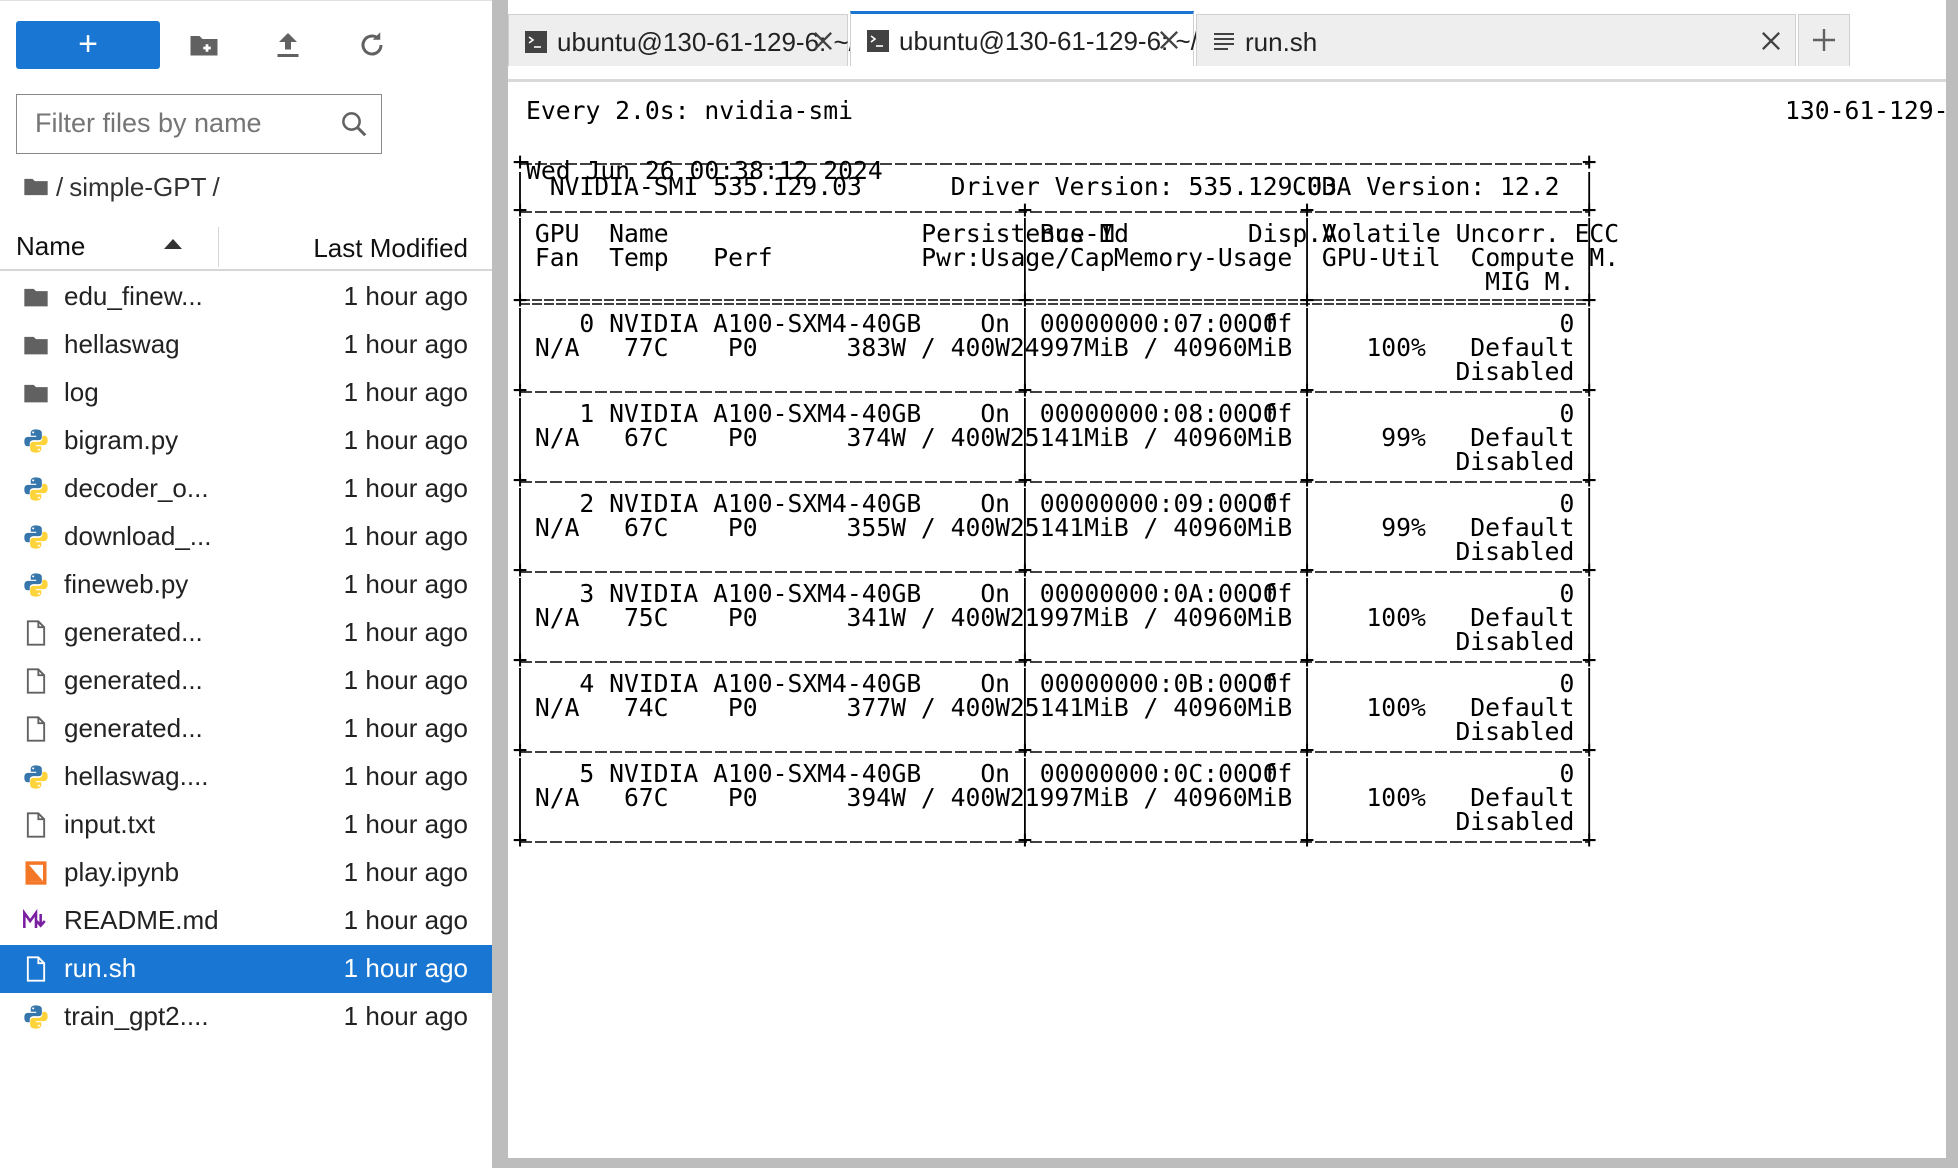 Image resolution: width=1958 pixels, height=1168 pixels. I want to click on new-tab-button, so click(1824, 40).